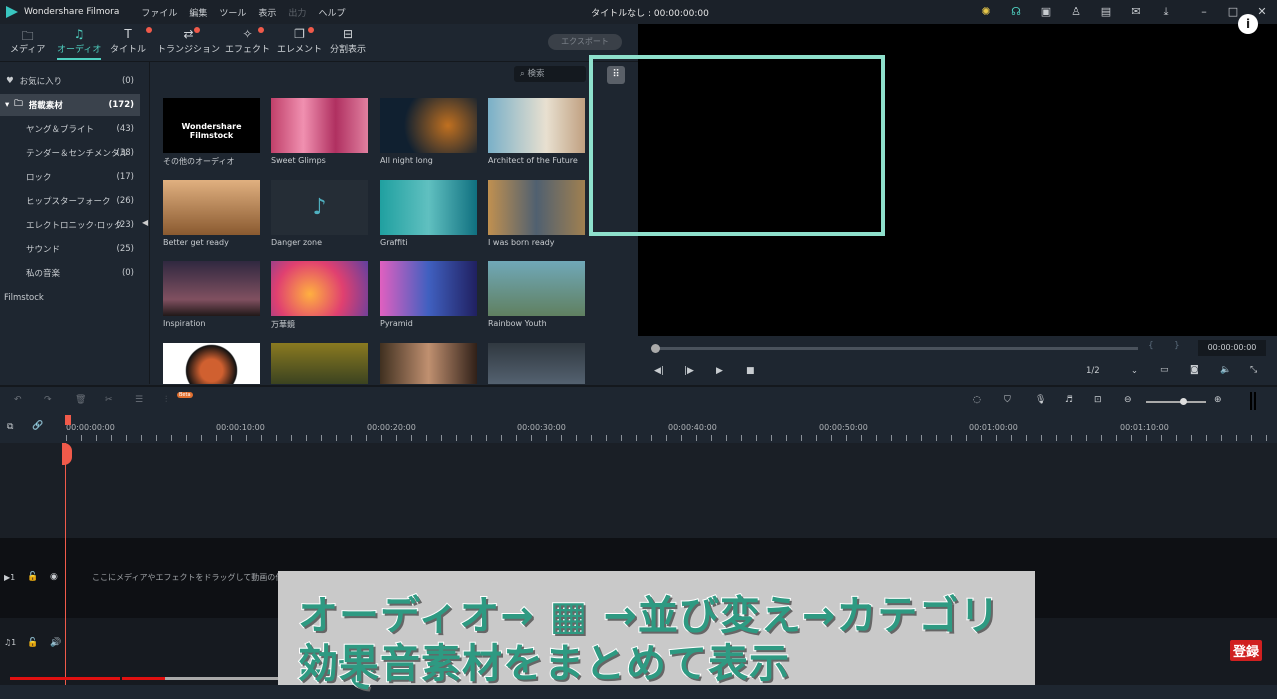 Image resolution: width=1277 pixels, height=699 pixels. Describe the element at coordinates (70, 81) in the screenshot. I see `sidebar-item-favorites: ♥ お気に入り (0)` at that location.